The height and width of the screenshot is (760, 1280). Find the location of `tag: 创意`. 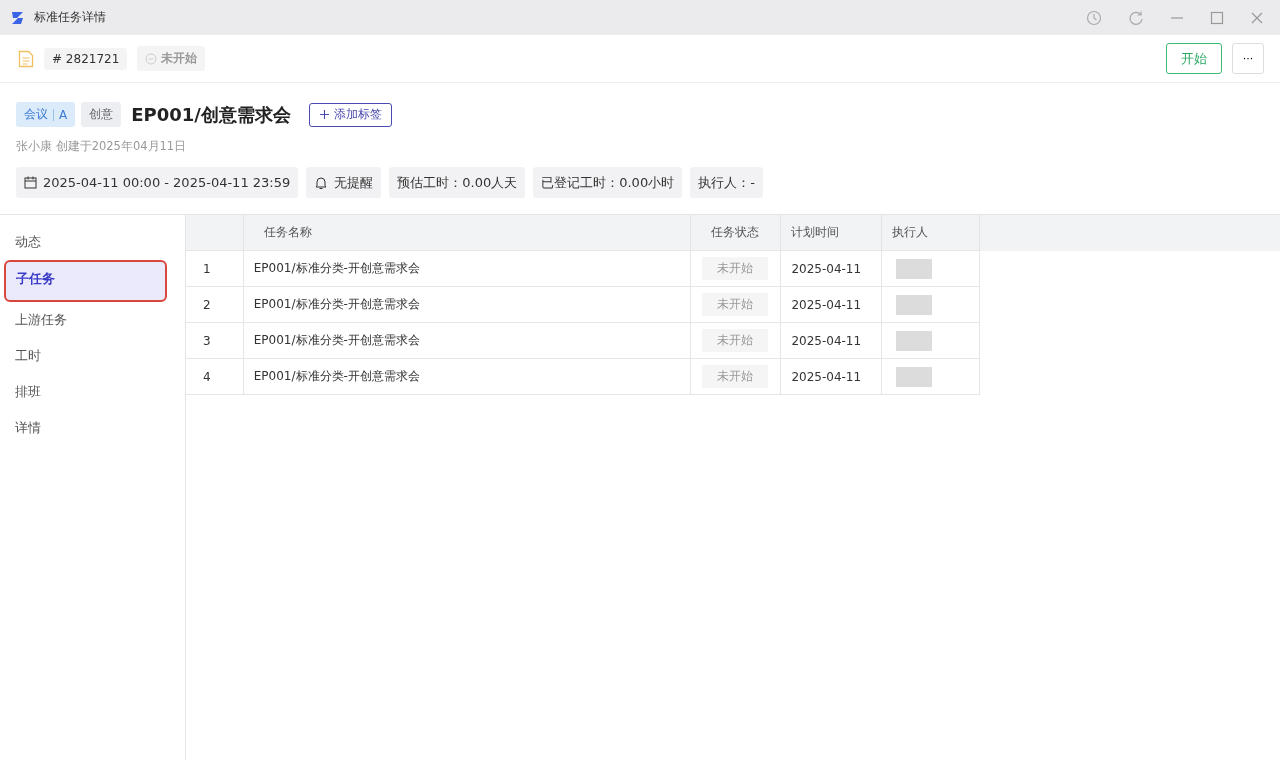

tag: 创意 is located at coordinates (101, 114).